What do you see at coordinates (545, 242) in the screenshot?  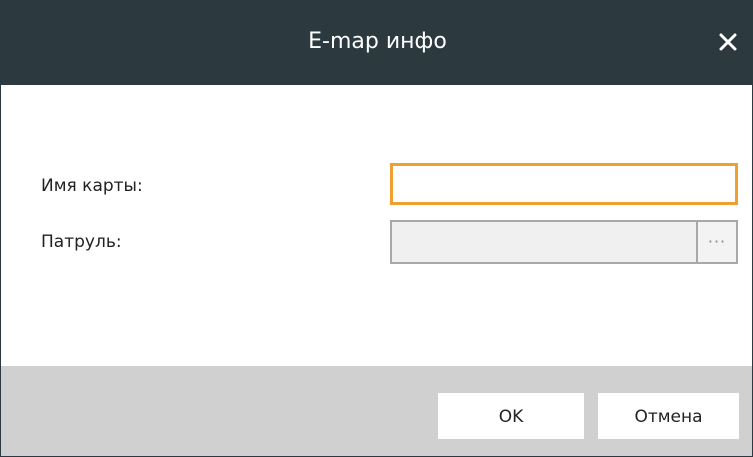 I see `patrol-input` at bounding box center [545, 242].